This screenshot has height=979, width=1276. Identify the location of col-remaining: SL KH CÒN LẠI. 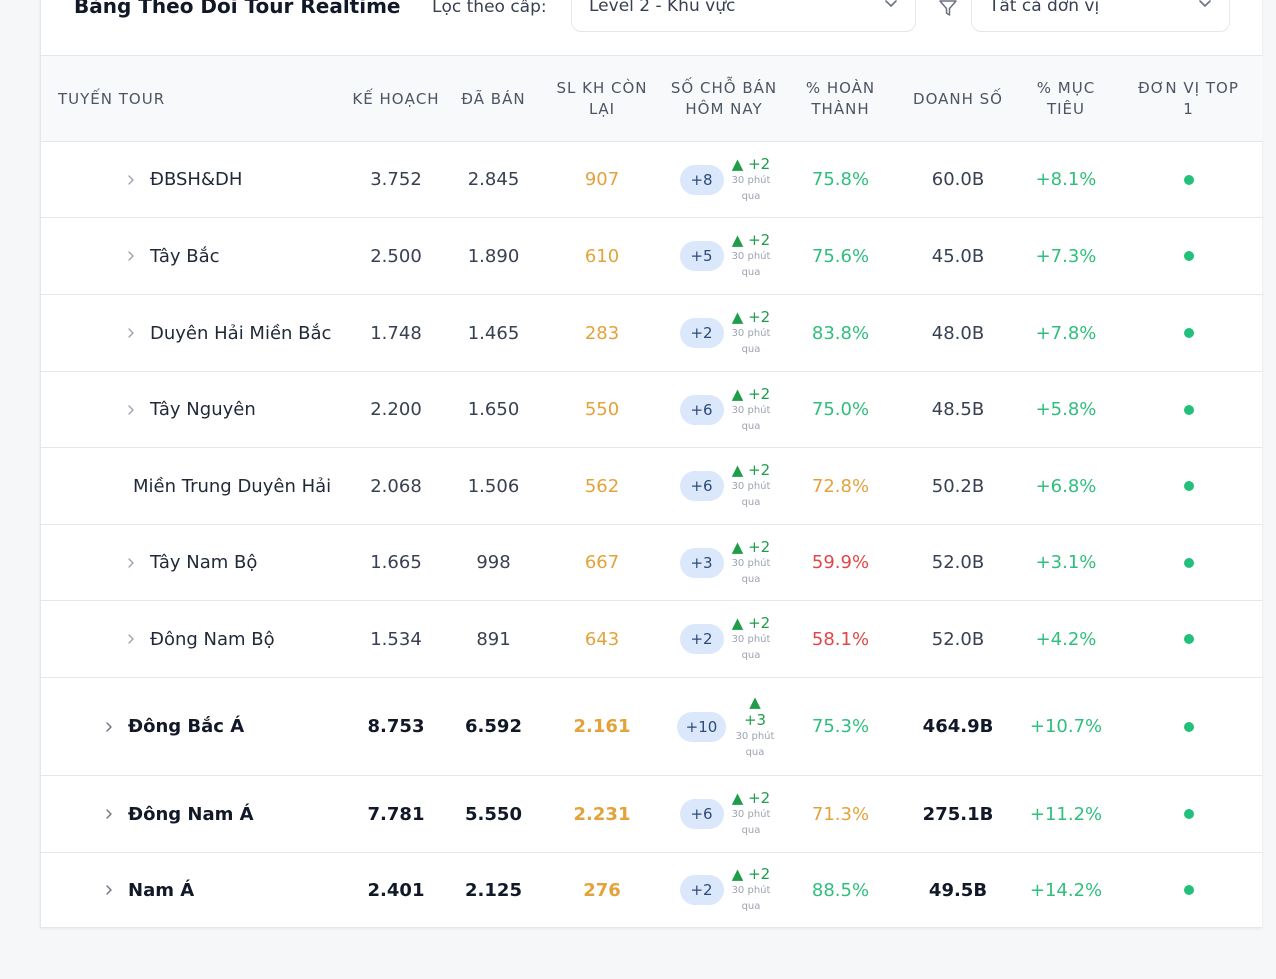
(602, 99).